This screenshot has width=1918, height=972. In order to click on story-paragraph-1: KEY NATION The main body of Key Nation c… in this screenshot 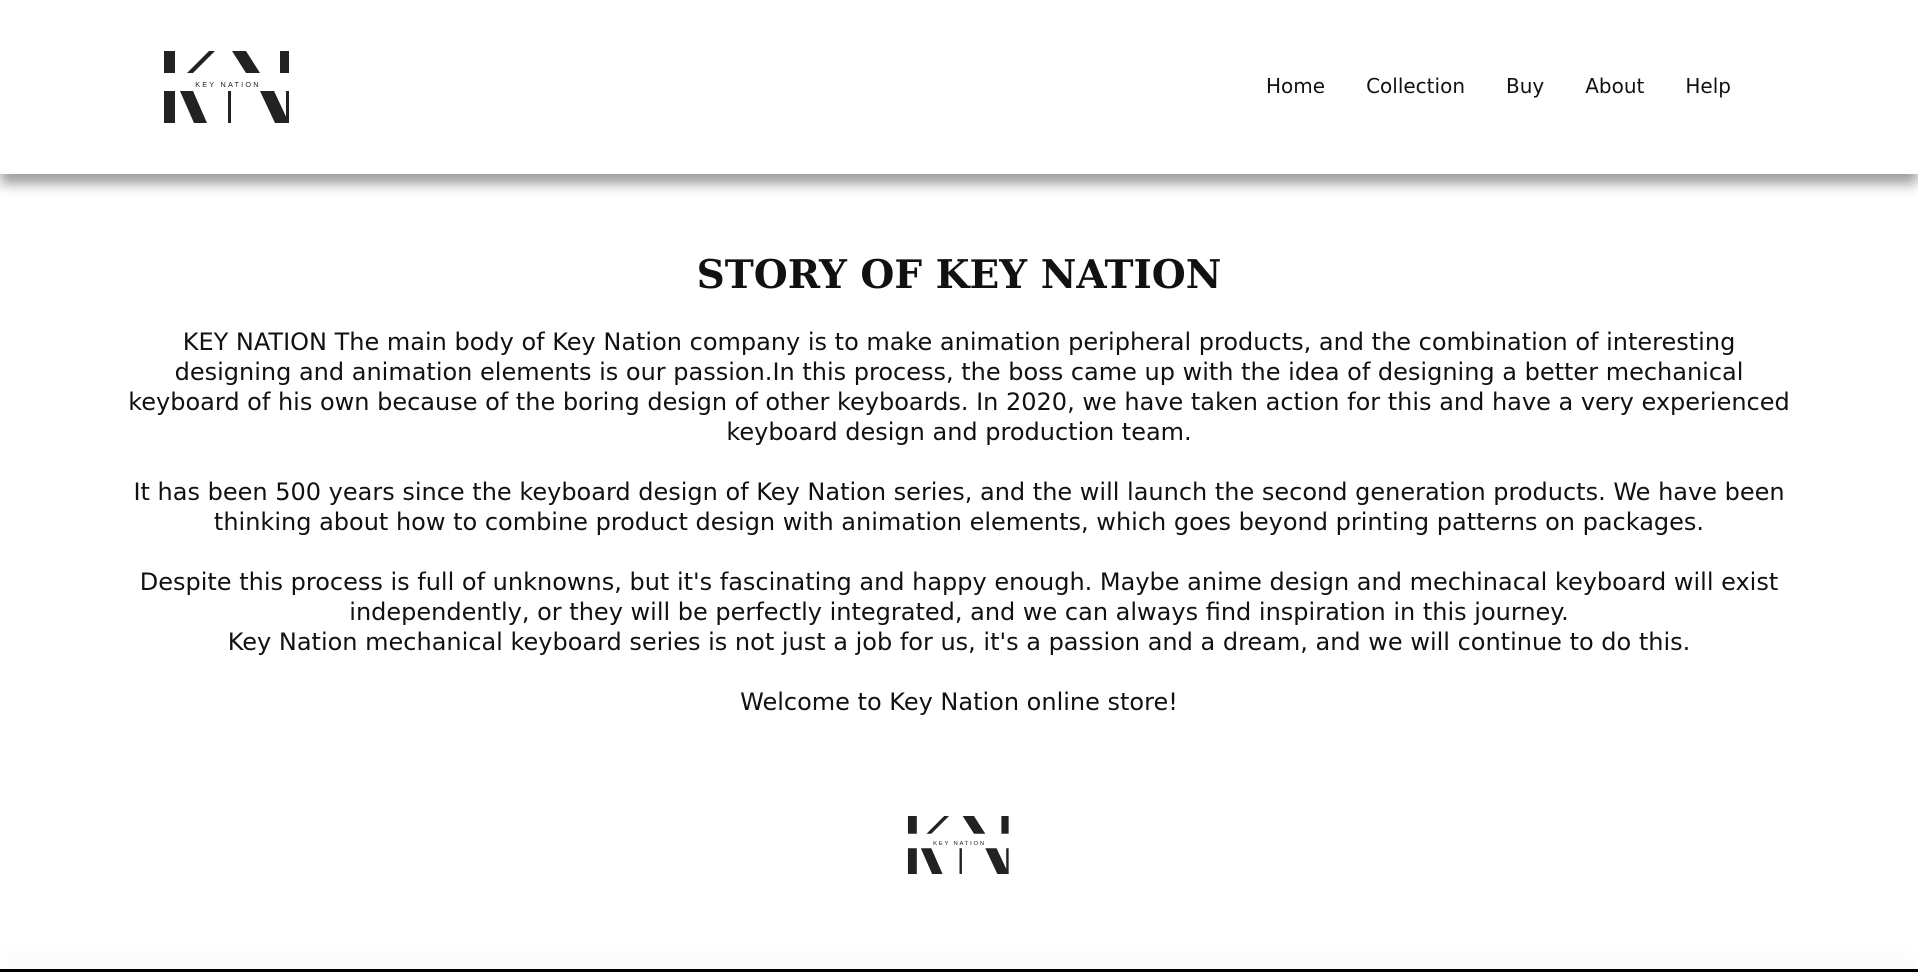, I will do `click(959, 387)`.